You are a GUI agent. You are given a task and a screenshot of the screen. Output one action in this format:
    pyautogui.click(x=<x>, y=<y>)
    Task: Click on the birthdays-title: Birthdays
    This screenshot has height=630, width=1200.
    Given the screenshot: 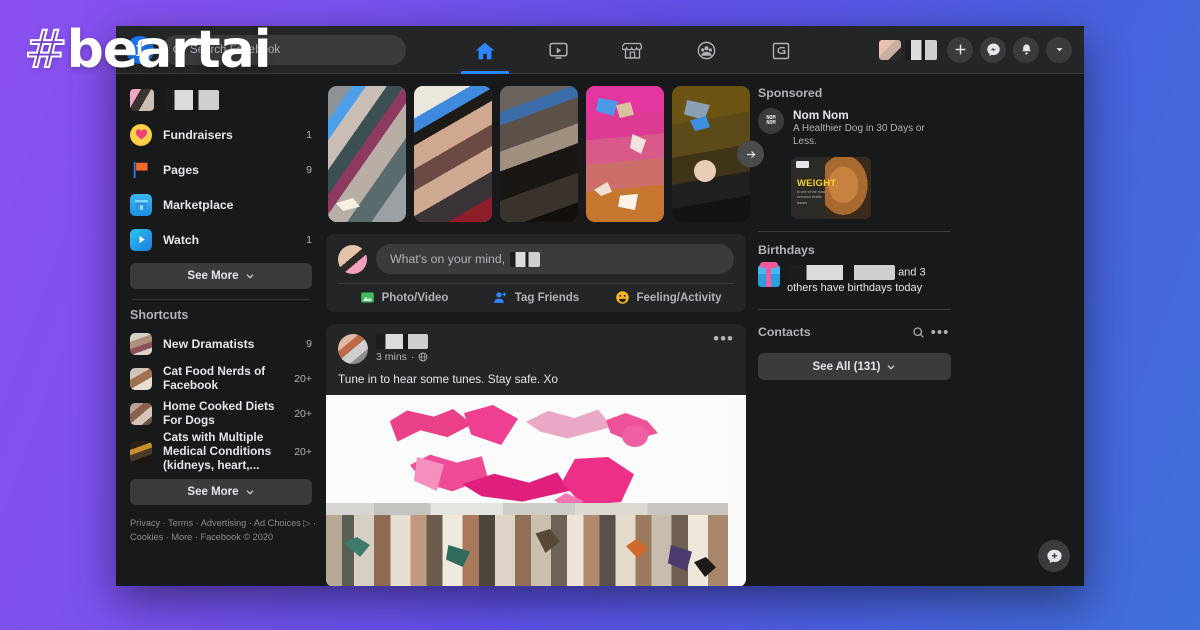 What is the action you would take?
    pyautogui.click(x=786, y=250)
    